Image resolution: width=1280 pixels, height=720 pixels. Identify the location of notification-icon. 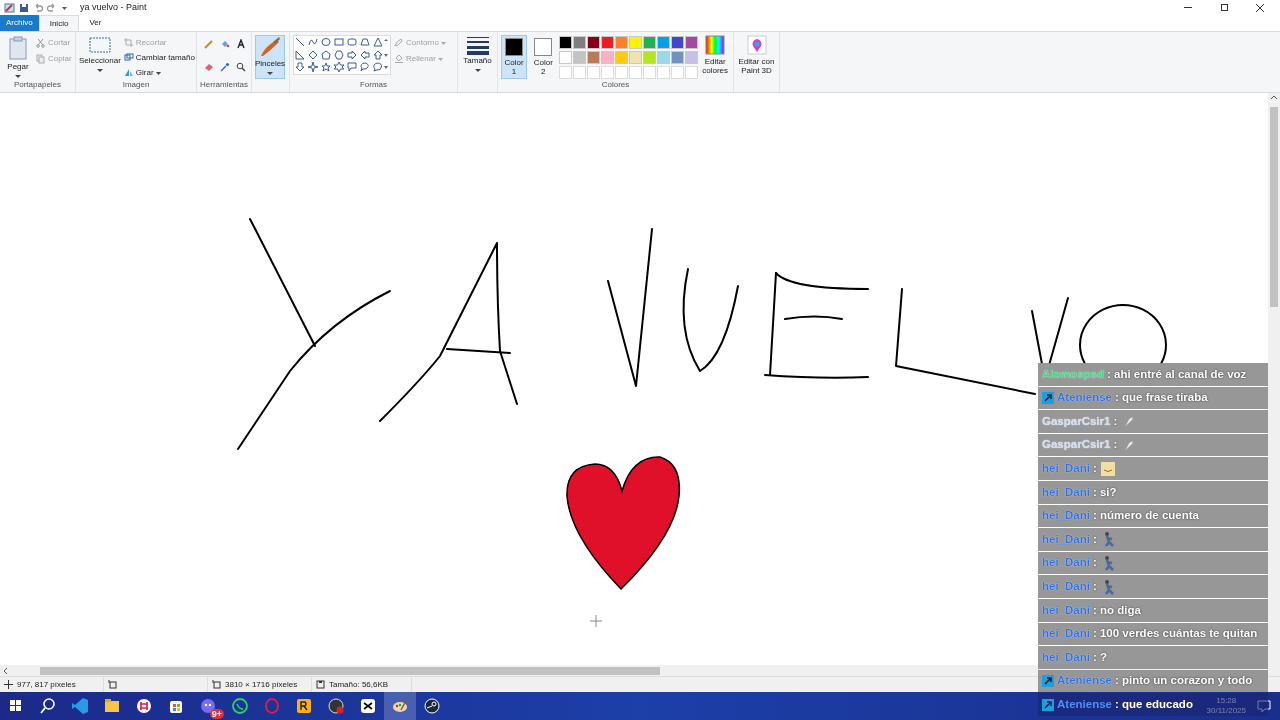
(1264, 706).